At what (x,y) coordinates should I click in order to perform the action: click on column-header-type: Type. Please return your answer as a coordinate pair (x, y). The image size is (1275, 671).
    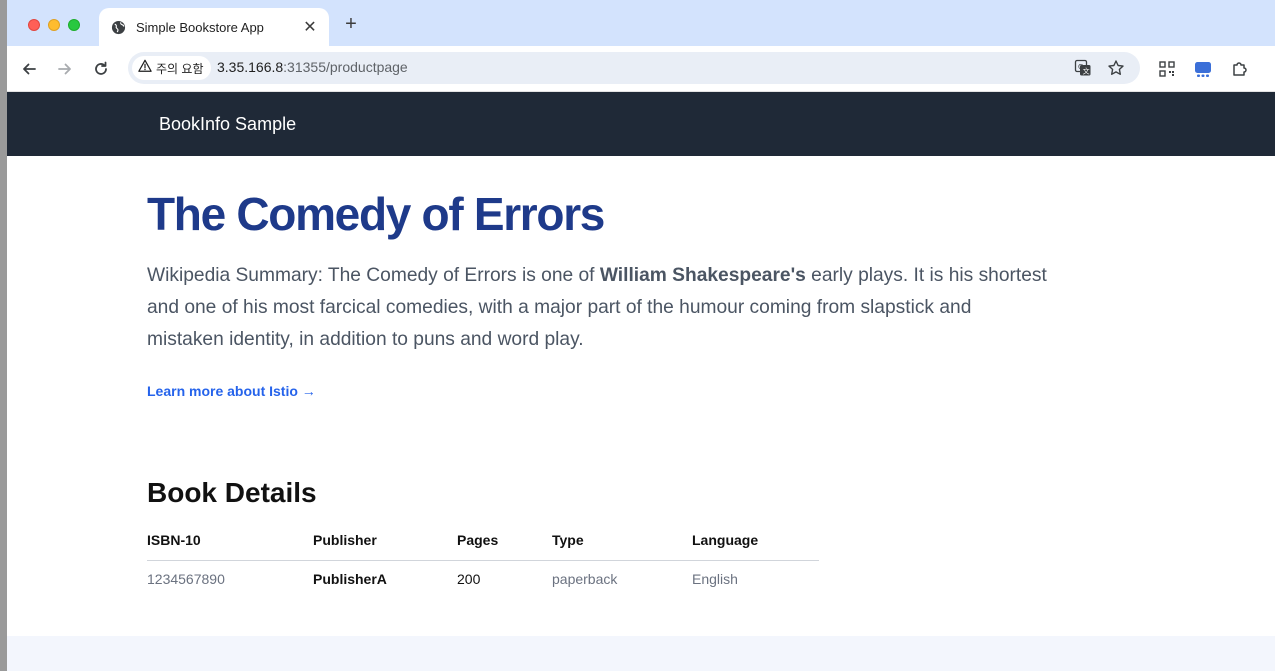
    Looking at the image, I should click on (622, 540).